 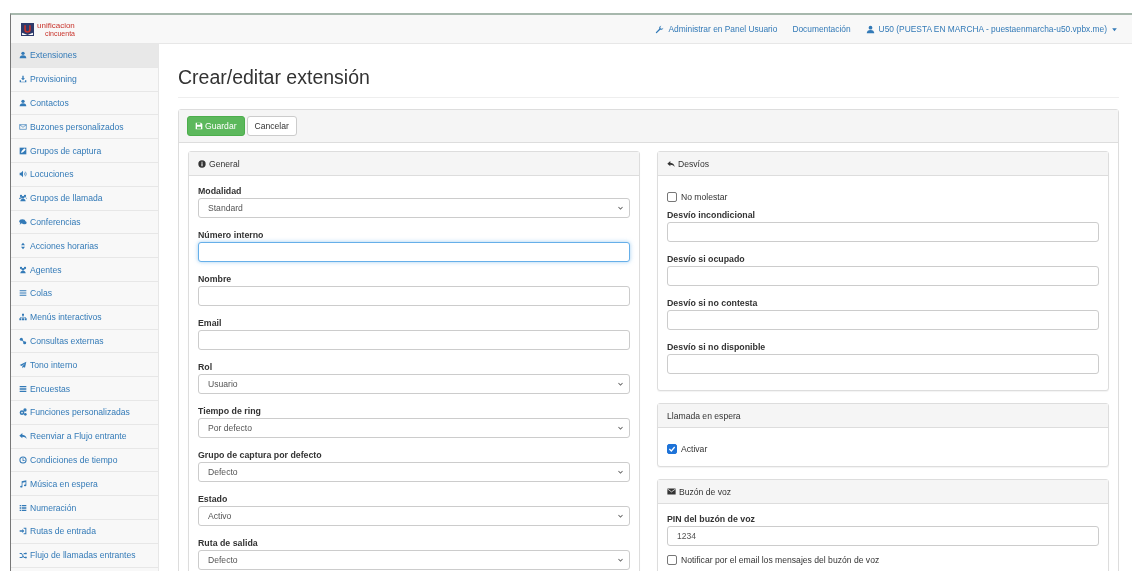 What do you see at coordinates (84, 389) in the screenshot?
I see `sidebar-item: Encuestas` at bounding box center [84, 389].